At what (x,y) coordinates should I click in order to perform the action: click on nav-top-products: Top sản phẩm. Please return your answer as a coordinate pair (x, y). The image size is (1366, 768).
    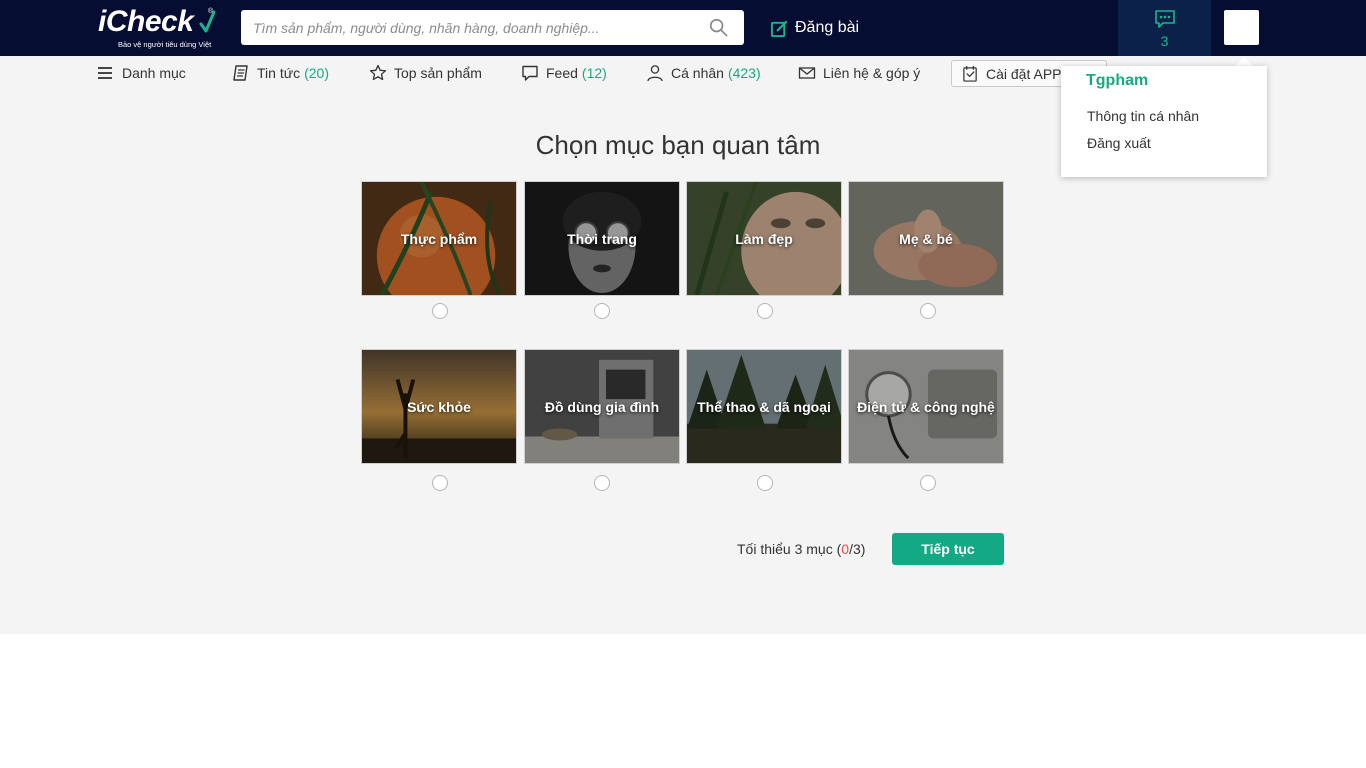
    Looking at the image, I should click on (425, 73).